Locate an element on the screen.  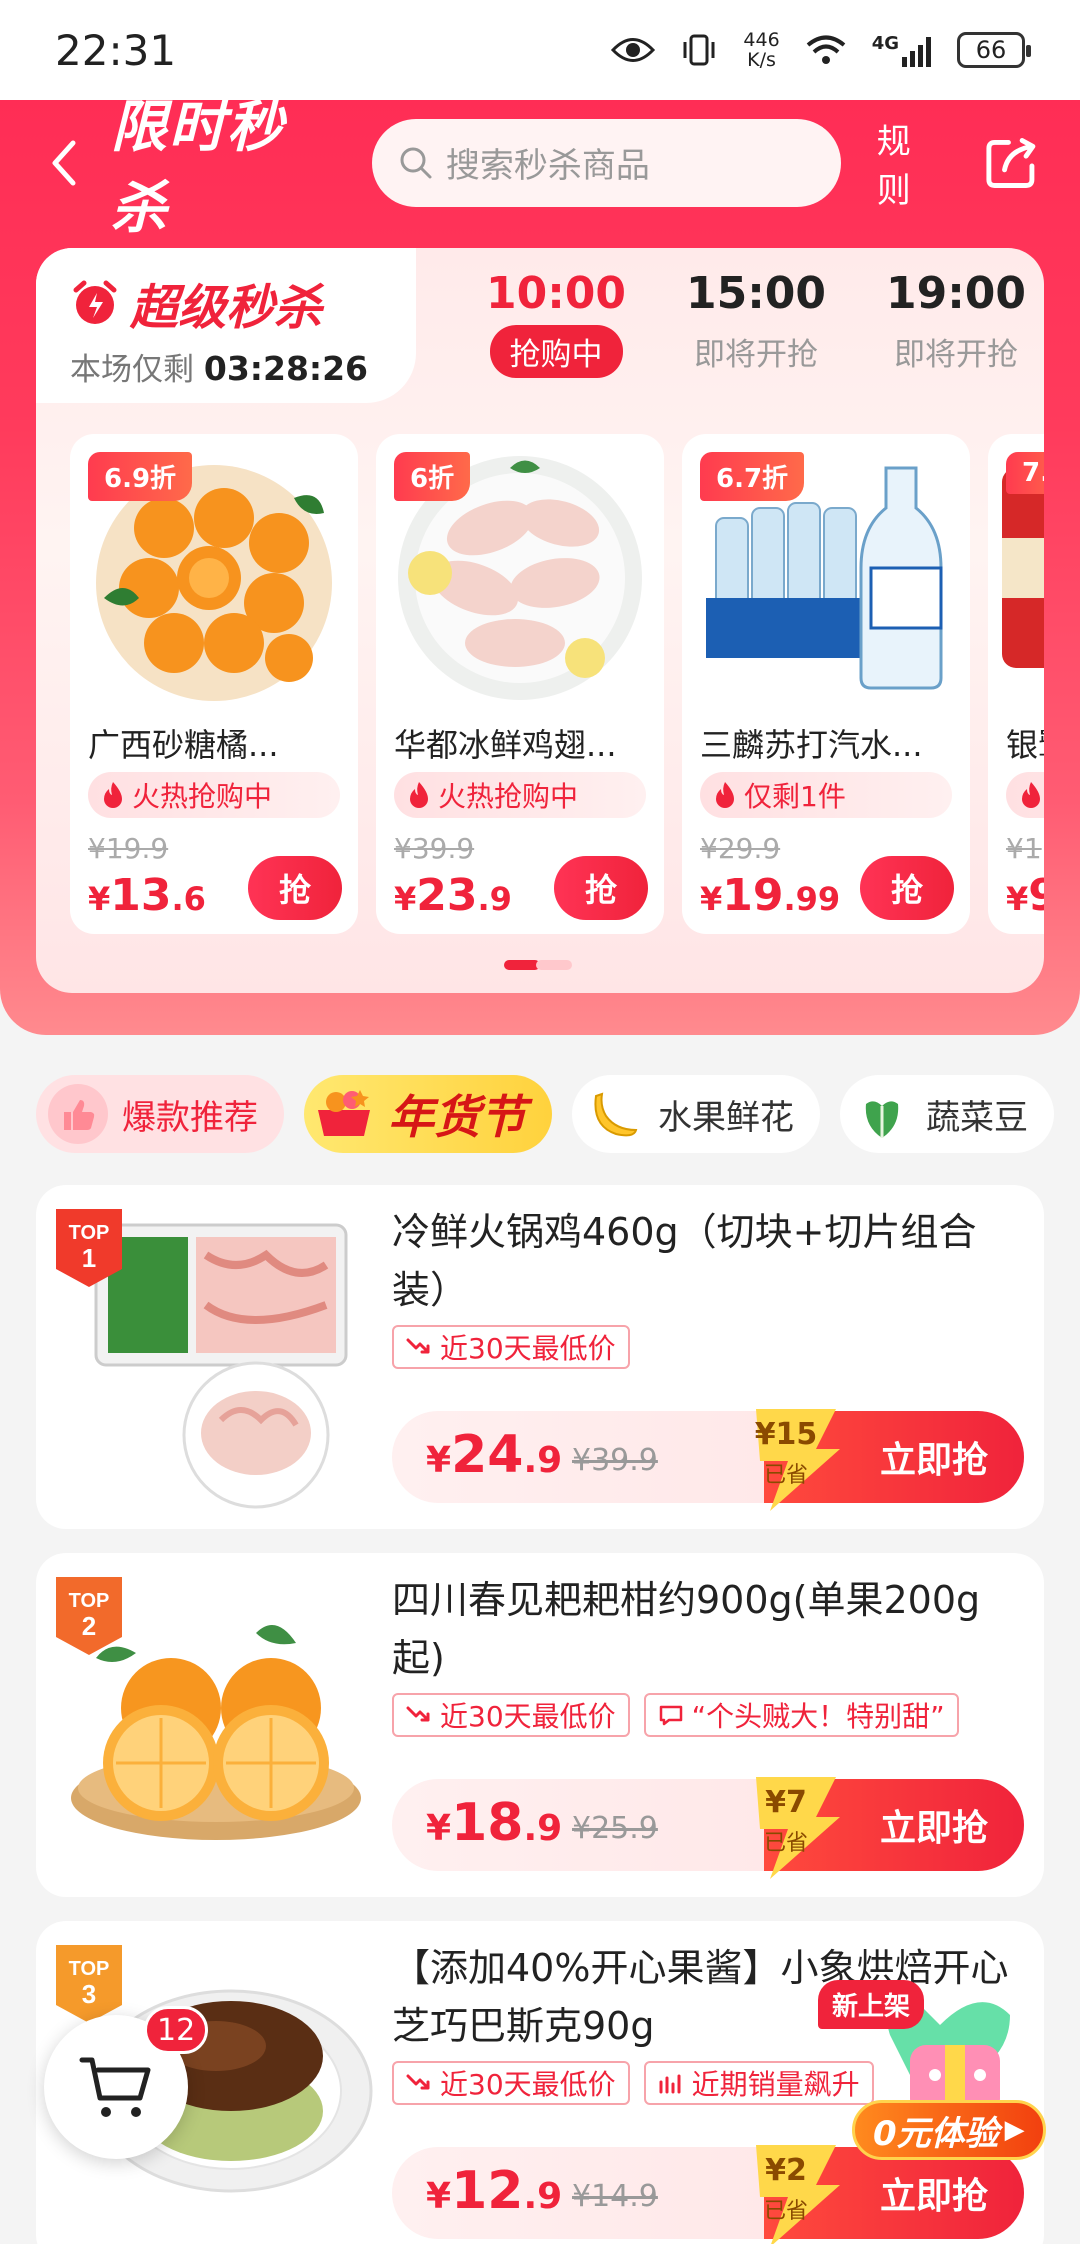
page-title: 限时秒杀 is located at coordinates (197, 167).